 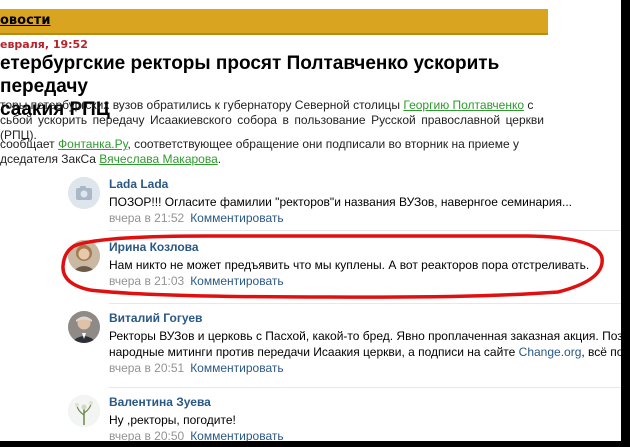 I want to click on comment-author: Валентина Зуева, so click(x=369, y=402).